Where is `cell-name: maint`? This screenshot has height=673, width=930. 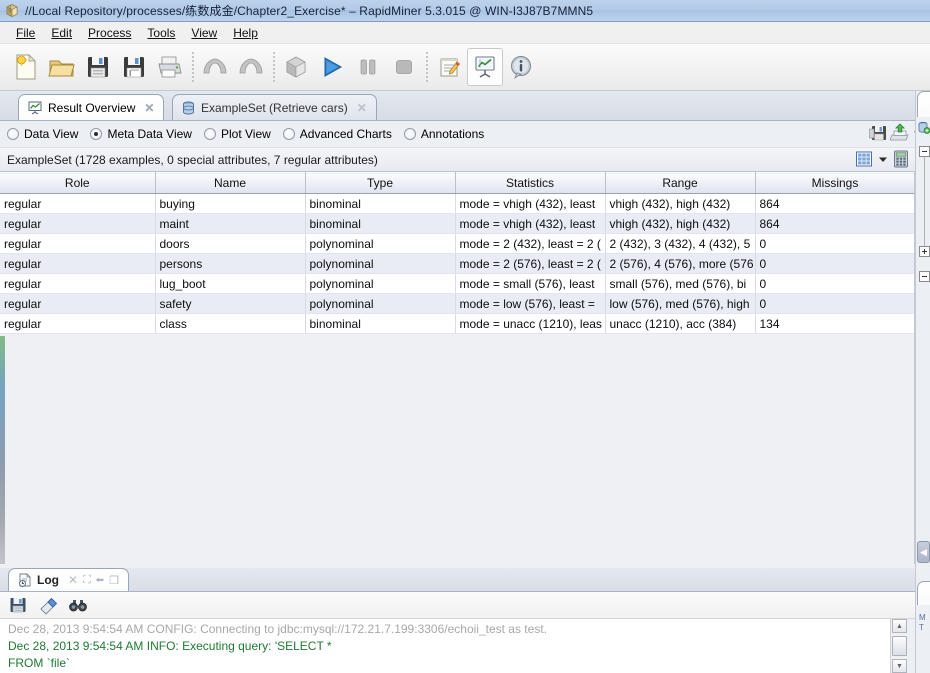 cell-name: maint is located at coordinates (230, 223).